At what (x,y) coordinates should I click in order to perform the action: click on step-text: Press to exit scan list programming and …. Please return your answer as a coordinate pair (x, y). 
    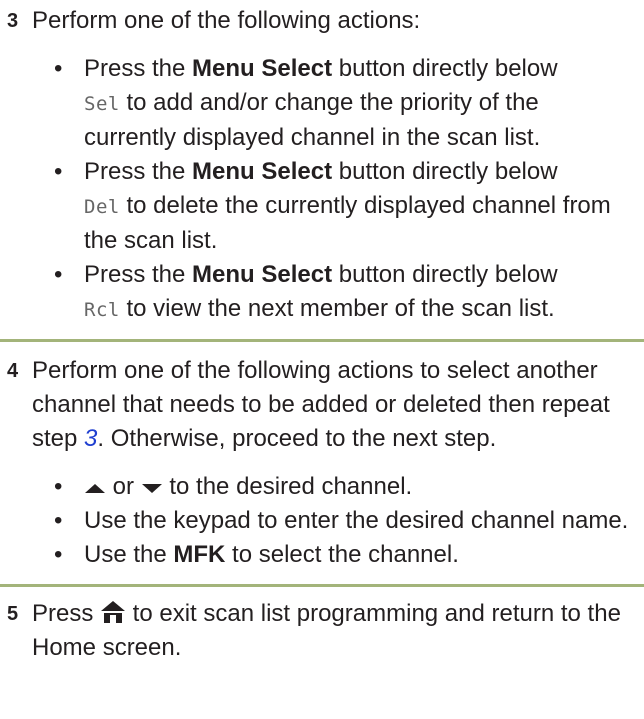
    Looking at the image, I should click on (326, 630).